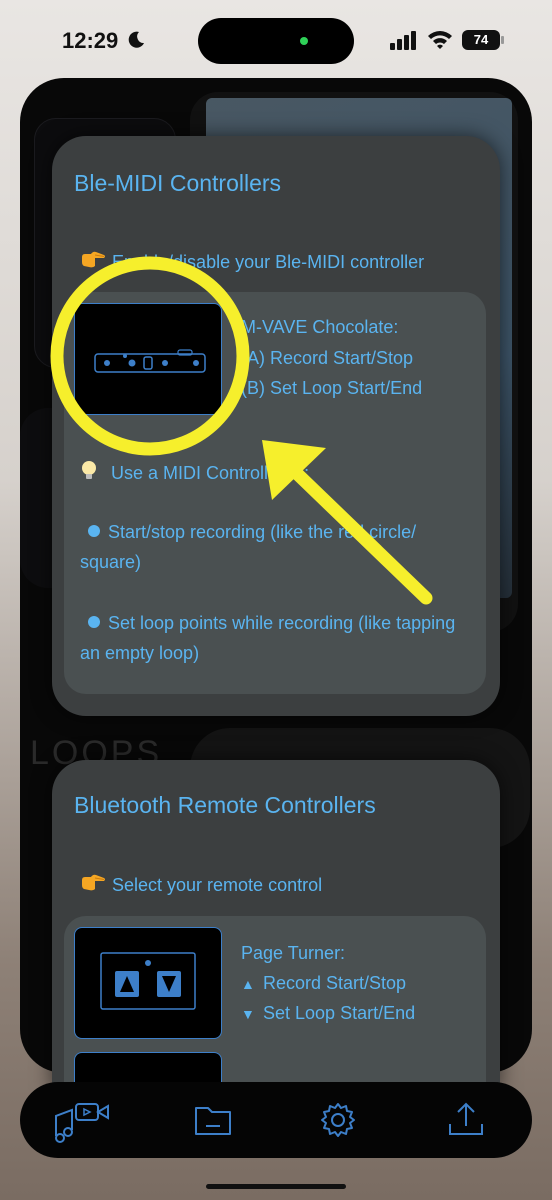 This screenshot has height=1200, width=552. I want to click on tab-settings, so click(338, 1120).